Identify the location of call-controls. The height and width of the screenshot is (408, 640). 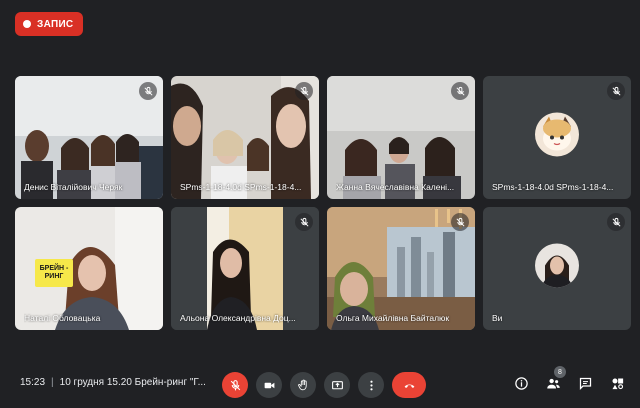
(324, 385).